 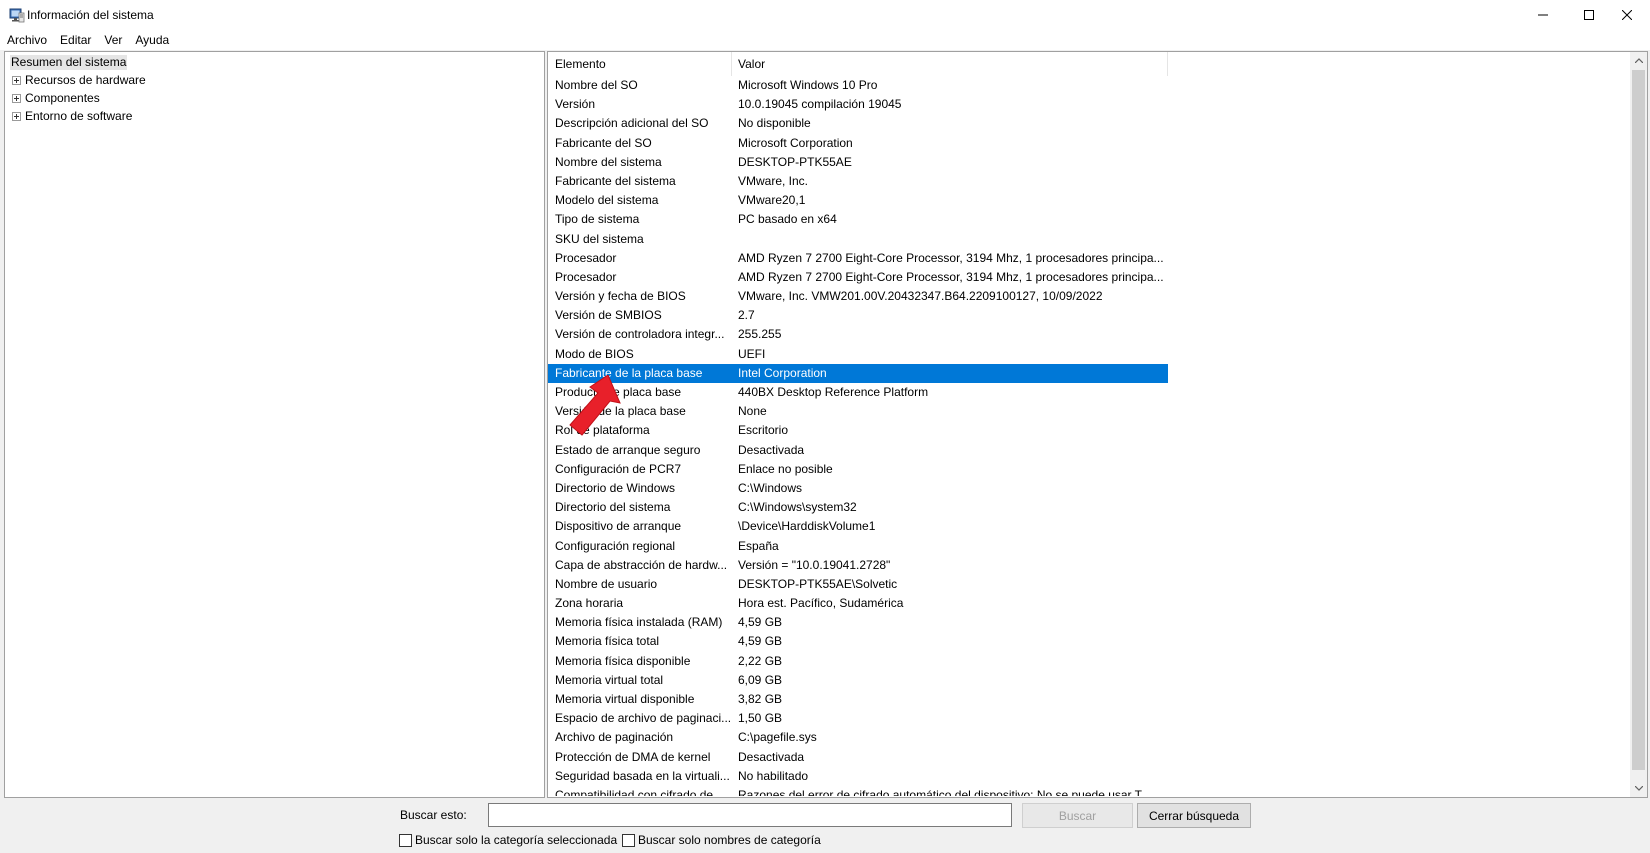 What do you see at coordinates (603, 142) in the screenshot?
I see `cell-element: Fabricante del SO` at bounding box center [603, 142].